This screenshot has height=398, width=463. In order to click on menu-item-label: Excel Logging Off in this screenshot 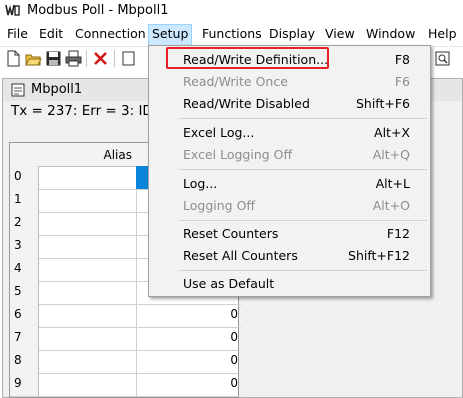, I will do `click(238, 154)`.